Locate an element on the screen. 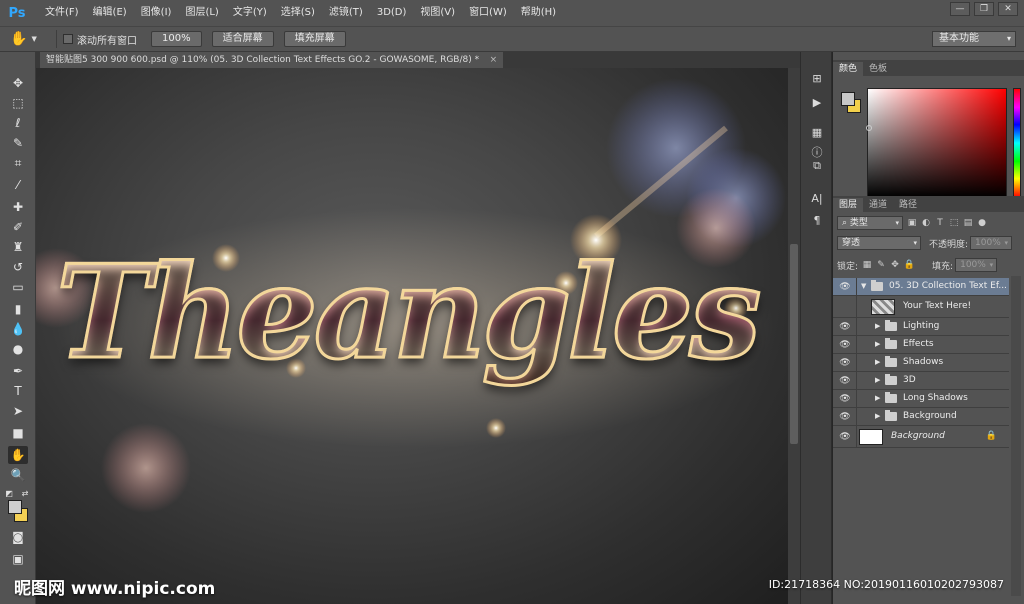 Image resolution: width=1024 pixels, height=604 pixels. menu-image: 图像(I) is located at coordinates (156, 13).